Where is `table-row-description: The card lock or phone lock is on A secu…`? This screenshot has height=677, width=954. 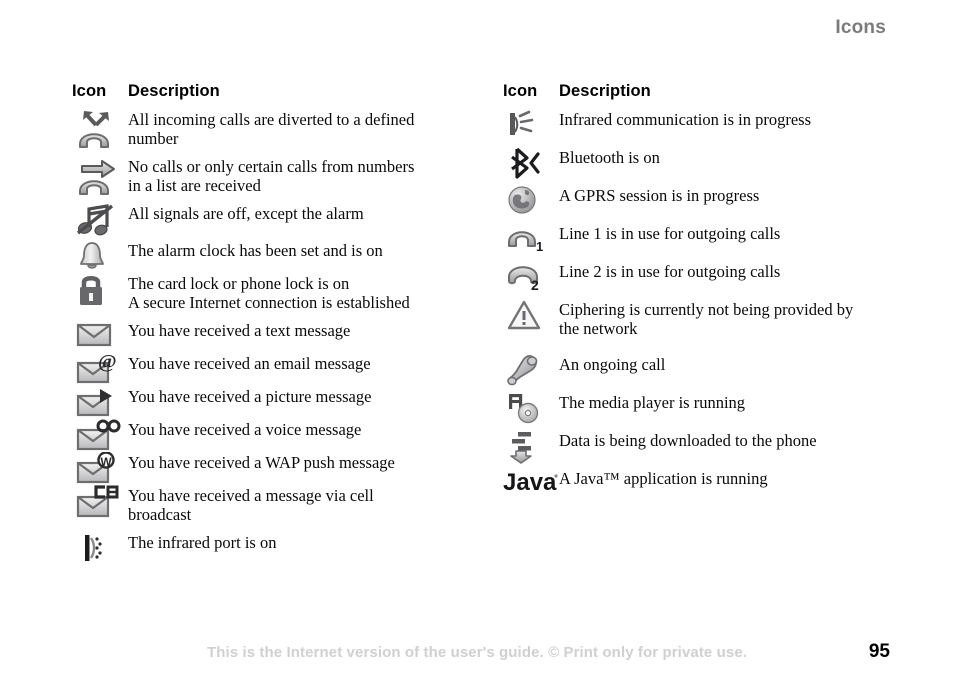
table-row-description: The card lock or phone lock is on A secu… is located at coordinates (269, 292).